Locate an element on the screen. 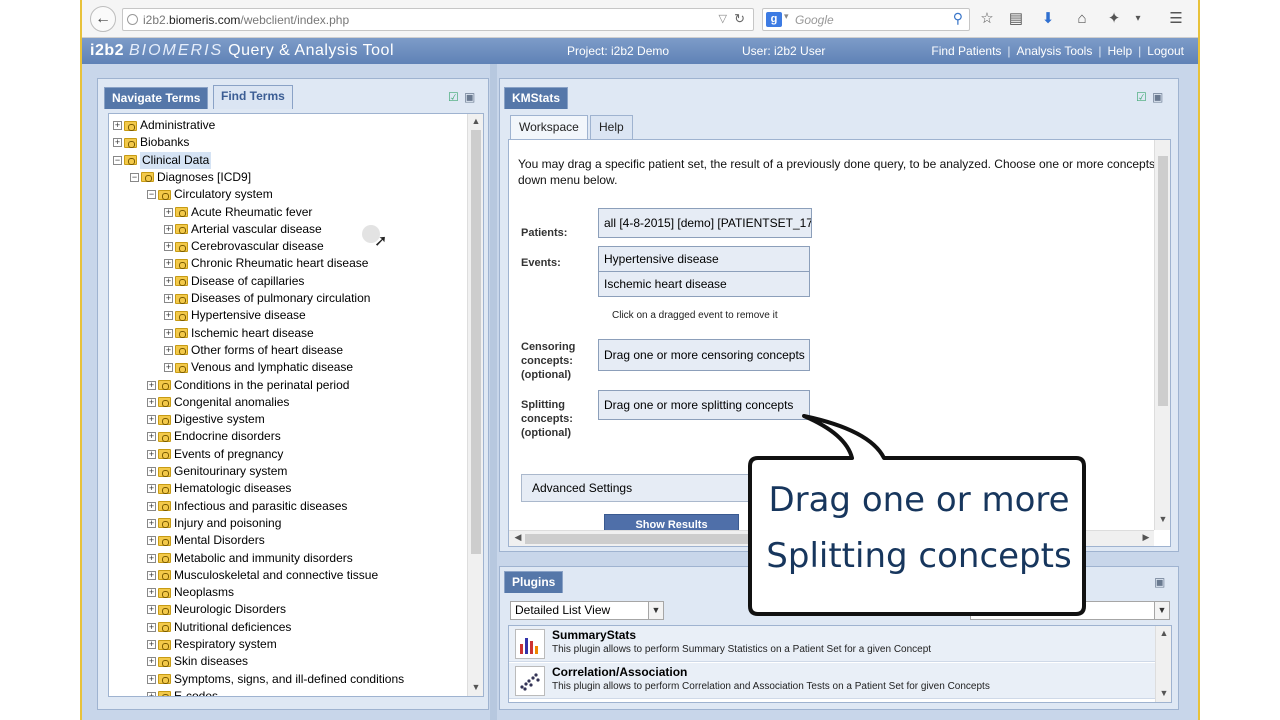 This screenshot has width=1280, height=720. plugins-maximize-icon: ▣ is located at coordinates (1159, 582).